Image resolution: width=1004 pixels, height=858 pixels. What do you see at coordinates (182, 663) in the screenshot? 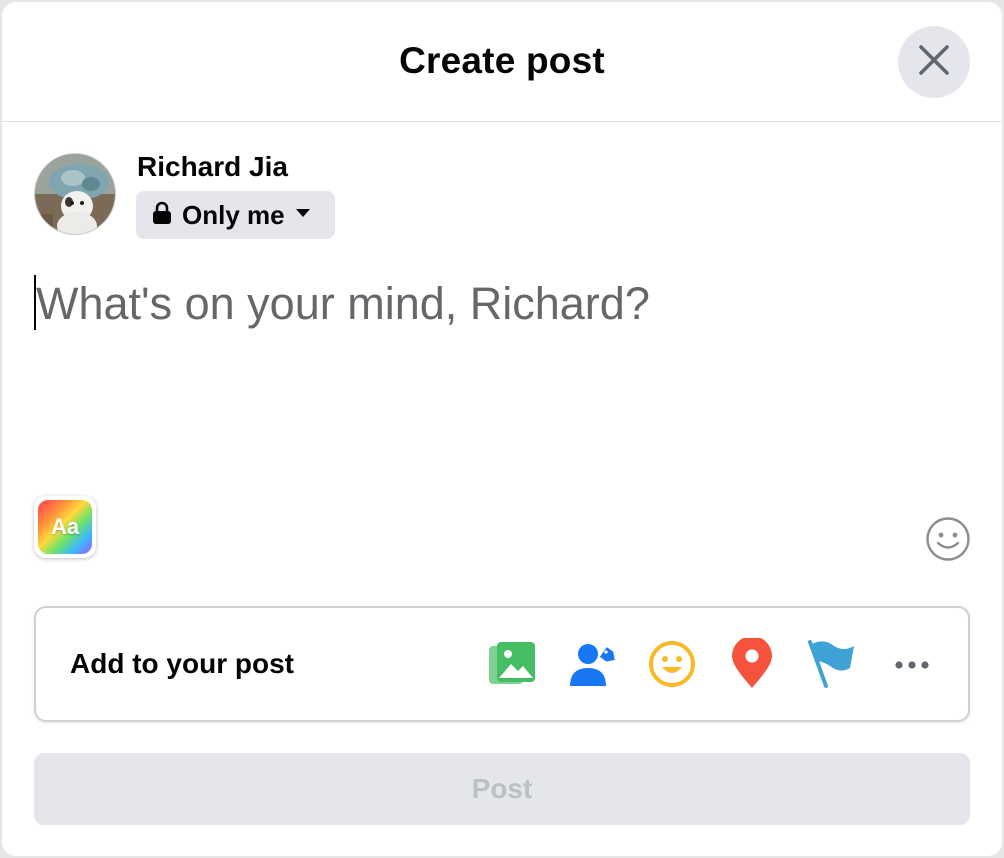
I see `add-to-post-label: Add to your post` at bounding box center [182, 663].